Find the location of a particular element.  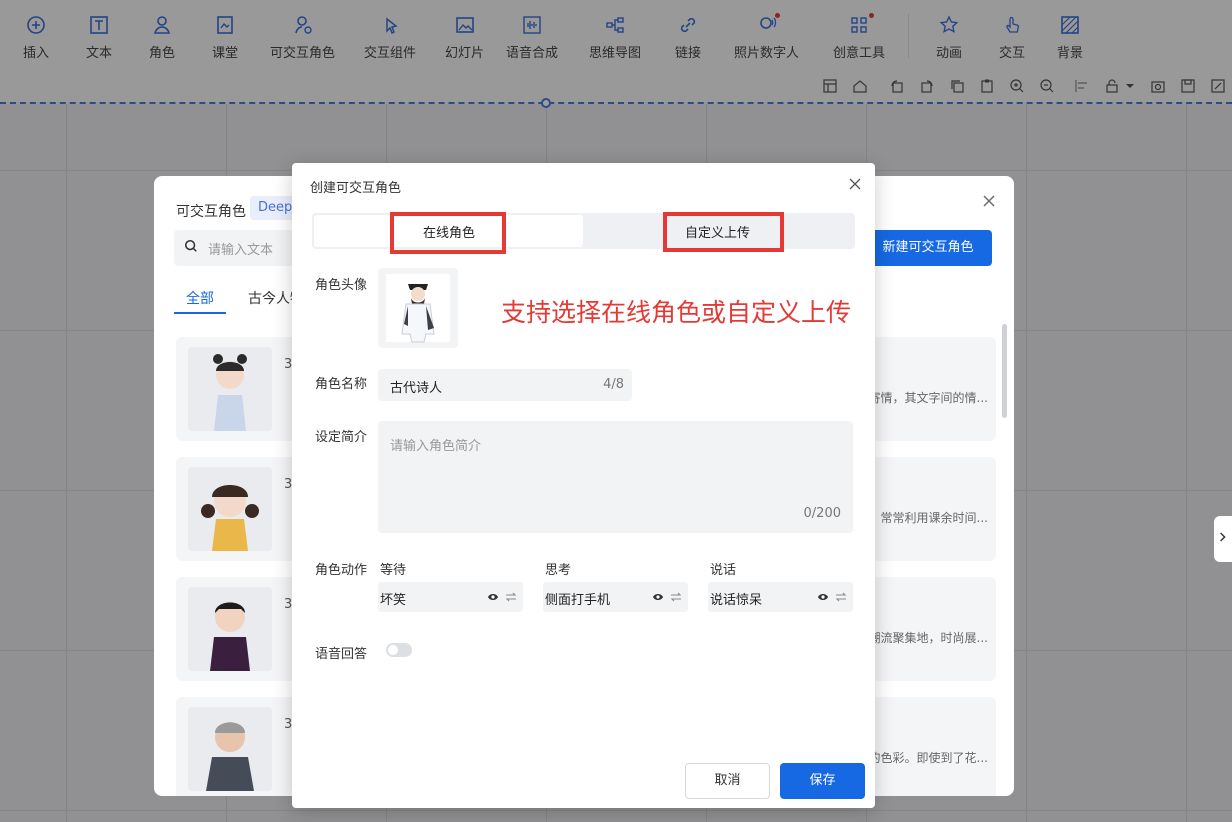

panel-scrollbar is located at coordinates (1004, 371).